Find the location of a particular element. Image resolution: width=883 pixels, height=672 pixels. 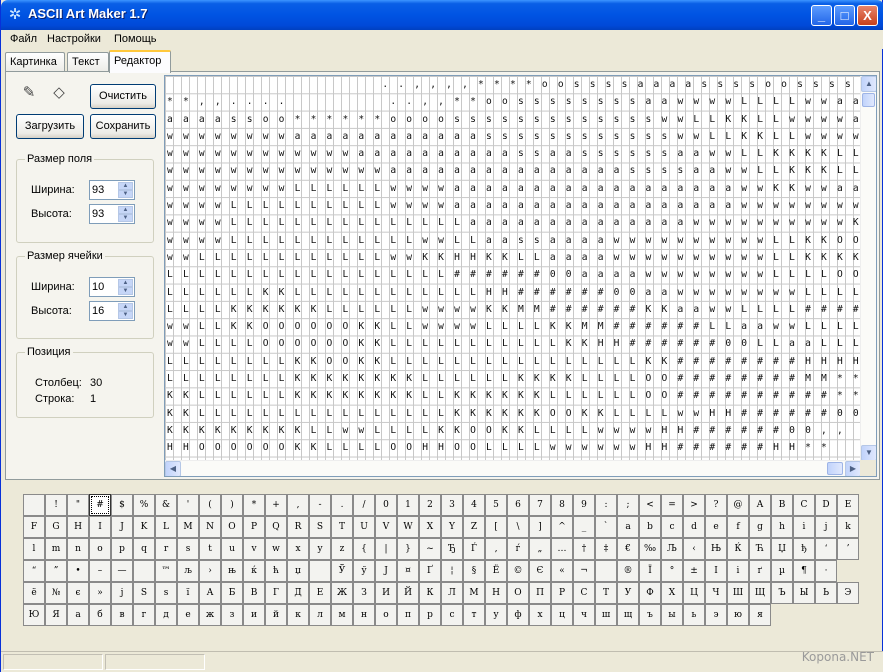

char-key: " is located at coordinates (78, 505).